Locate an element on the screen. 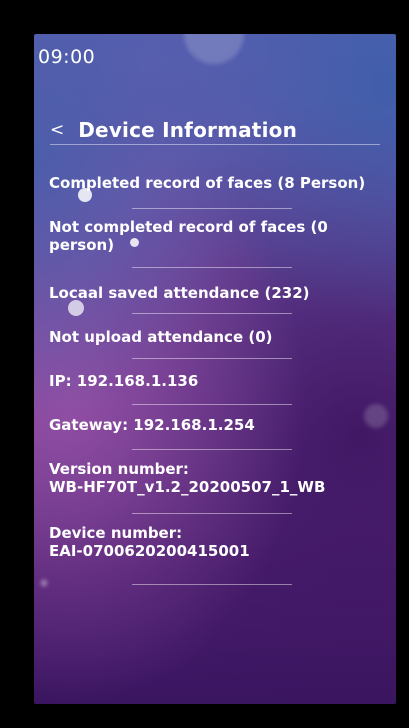 Image resolution: width=409 pixels, height=728 pixels. info-text: Not completed record of faces (0 is located at coordinates (188, 227).